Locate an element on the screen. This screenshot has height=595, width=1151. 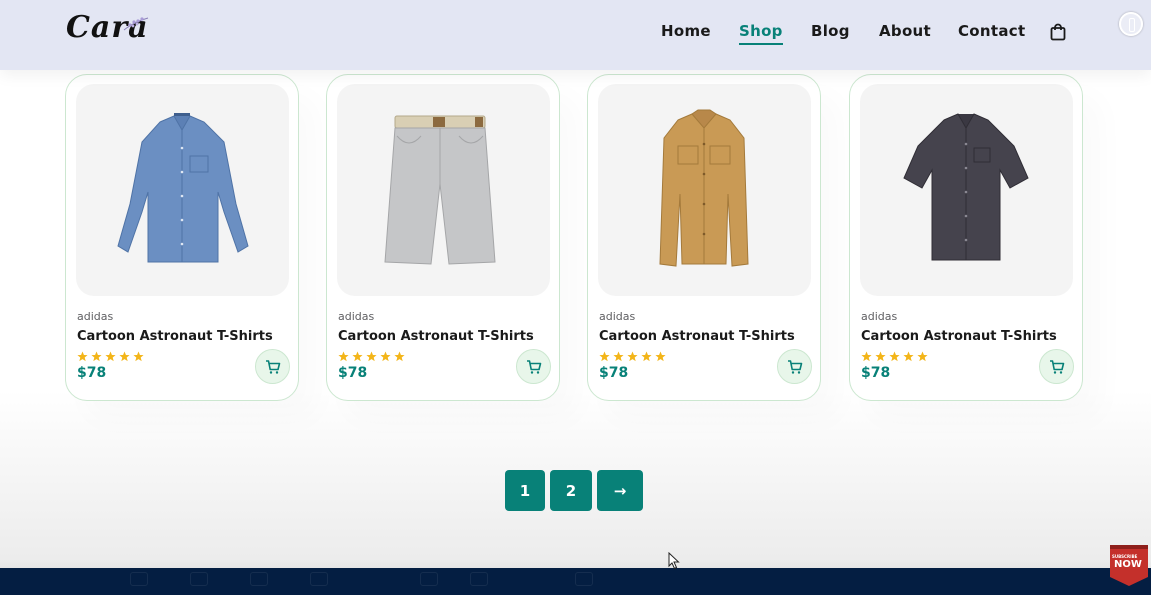
blue-shirt-icon is located at coordinates (183, 188).